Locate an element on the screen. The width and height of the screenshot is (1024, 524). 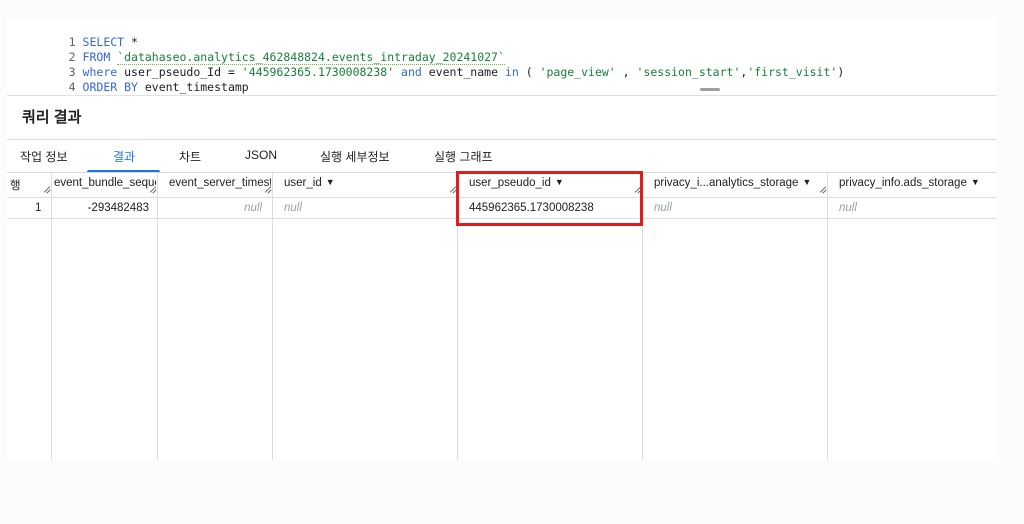
row-number-header: 행 is located at coordinates (15, 186).